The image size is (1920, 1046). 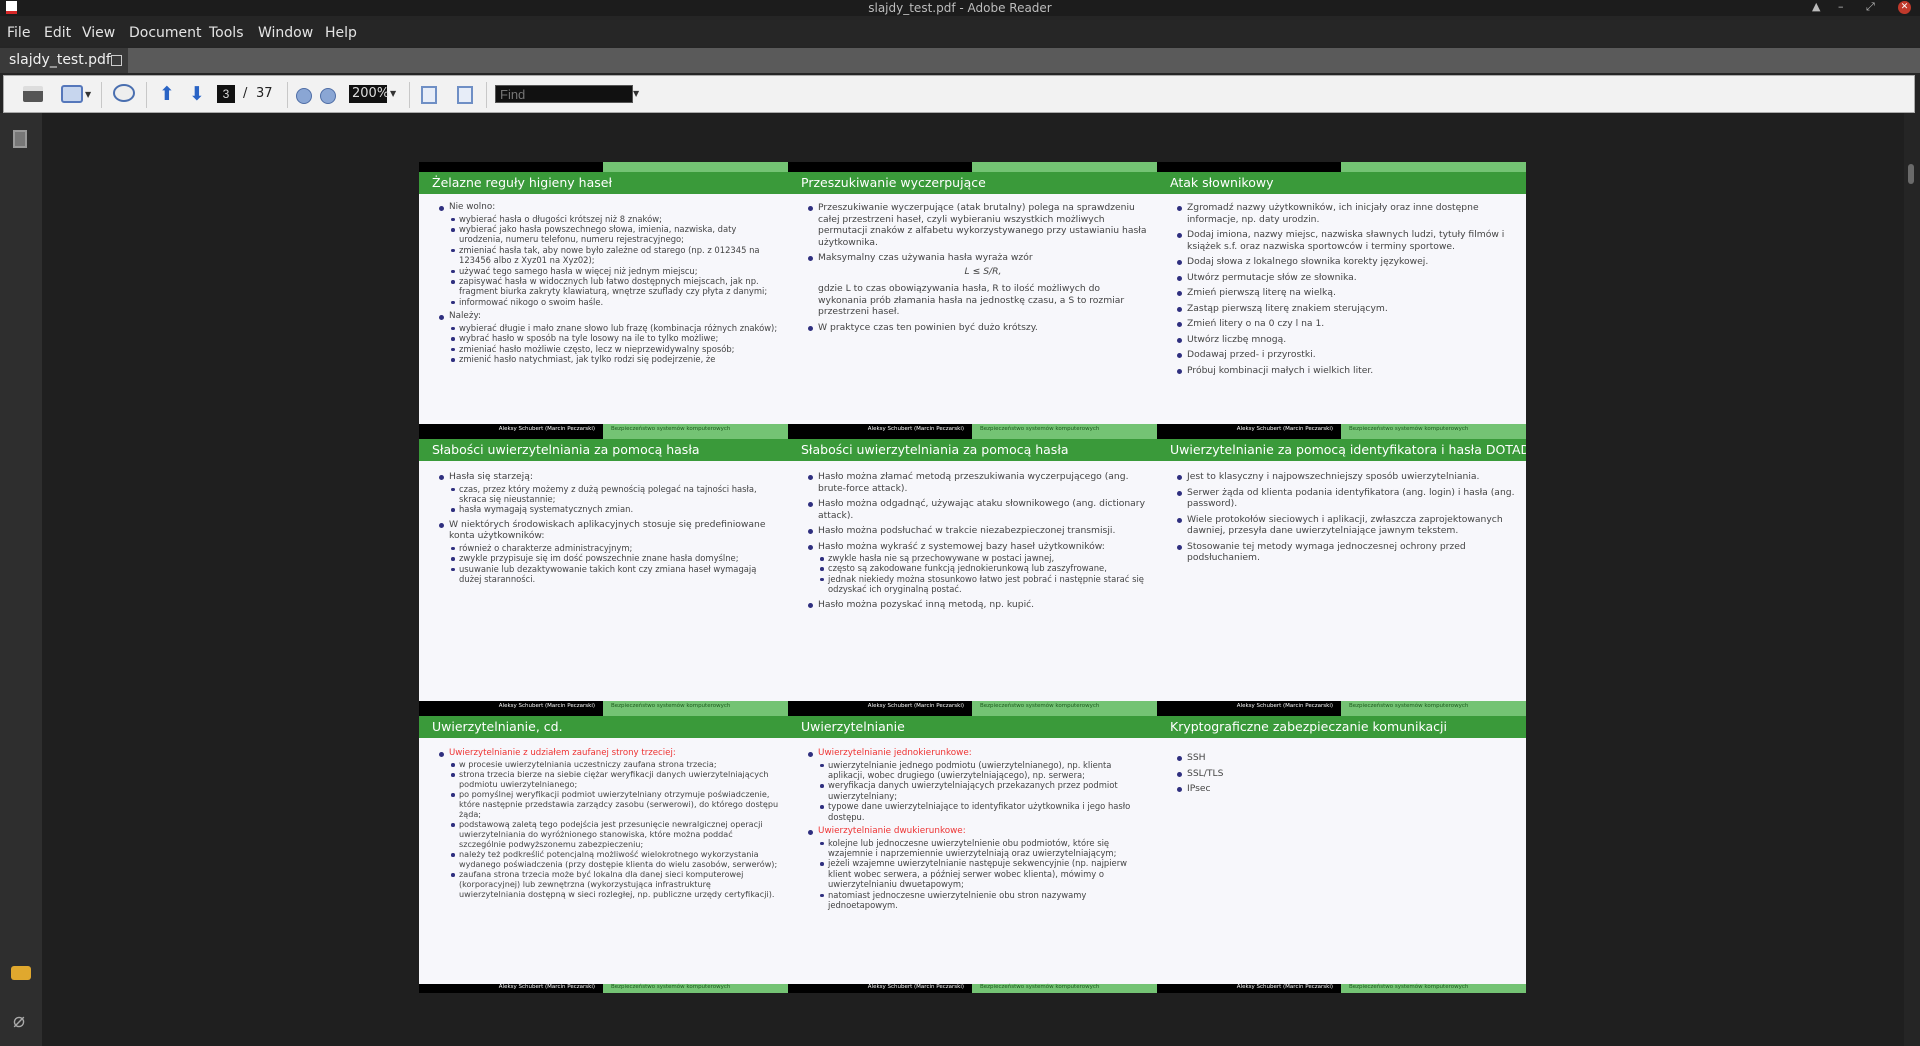 What do you see at coordinates (1912, 579) in the screenshot?
I see `vertical-scrollbar` at bounding box center [1912, 579].